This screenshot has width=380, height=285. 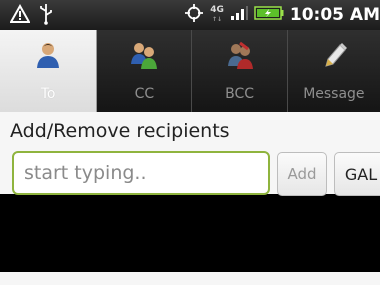 What do you see at coordinates (240, 55) in the screenshot?
I see `hidden-people-icon` at bounding box center [240, 55].